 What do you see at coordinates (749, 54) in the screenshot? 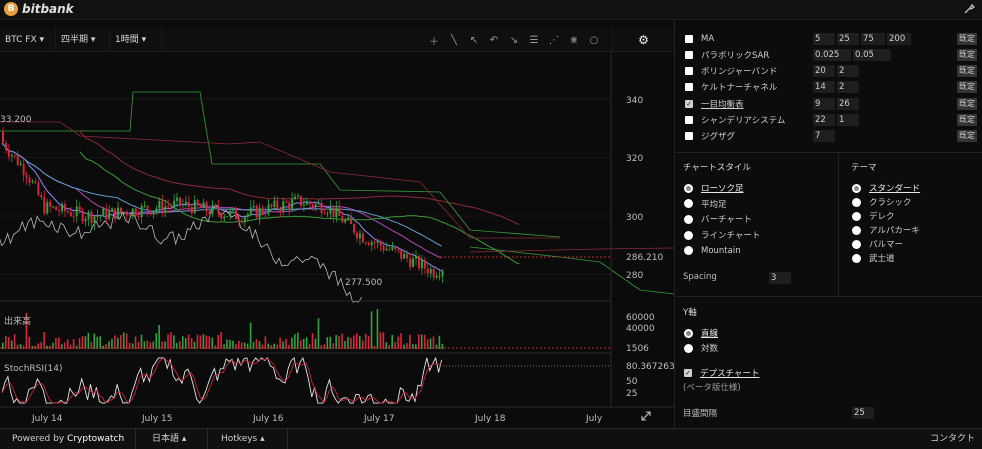
I see `indicator-row: パラボリックSAR` at bounding box center [749, 54].